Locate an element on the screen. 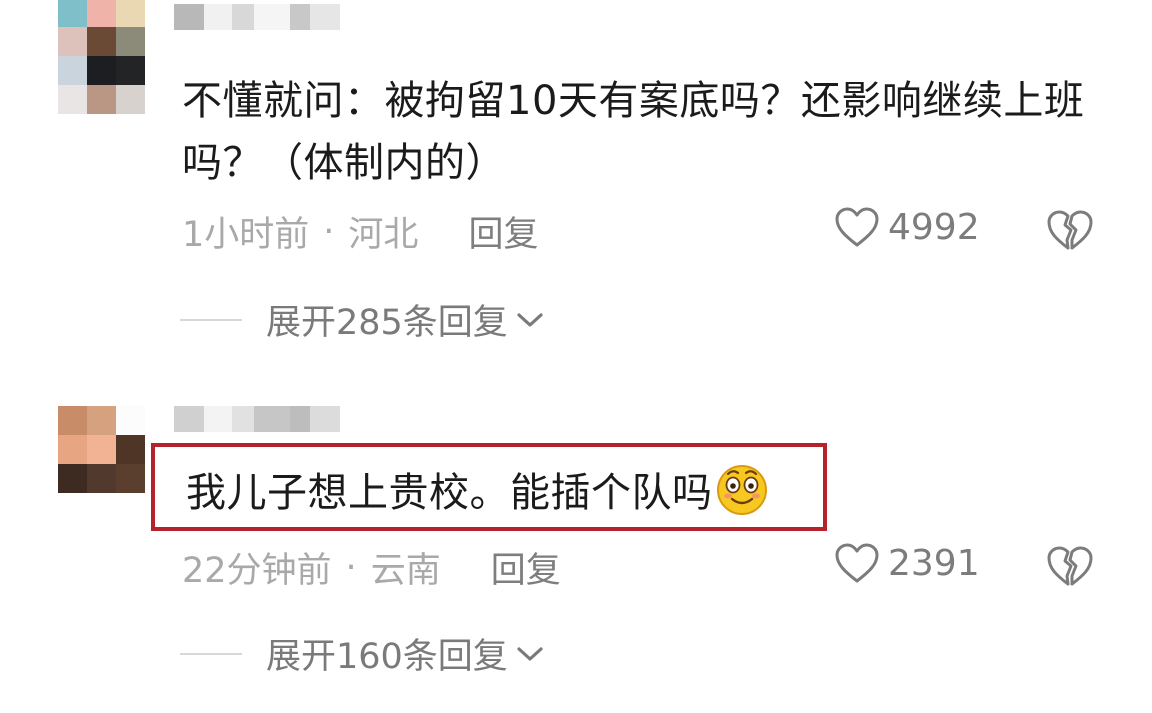 This screenshot has width=1152, height=713. comment-time: 22分钟前 is located at coordinates (257, 571).